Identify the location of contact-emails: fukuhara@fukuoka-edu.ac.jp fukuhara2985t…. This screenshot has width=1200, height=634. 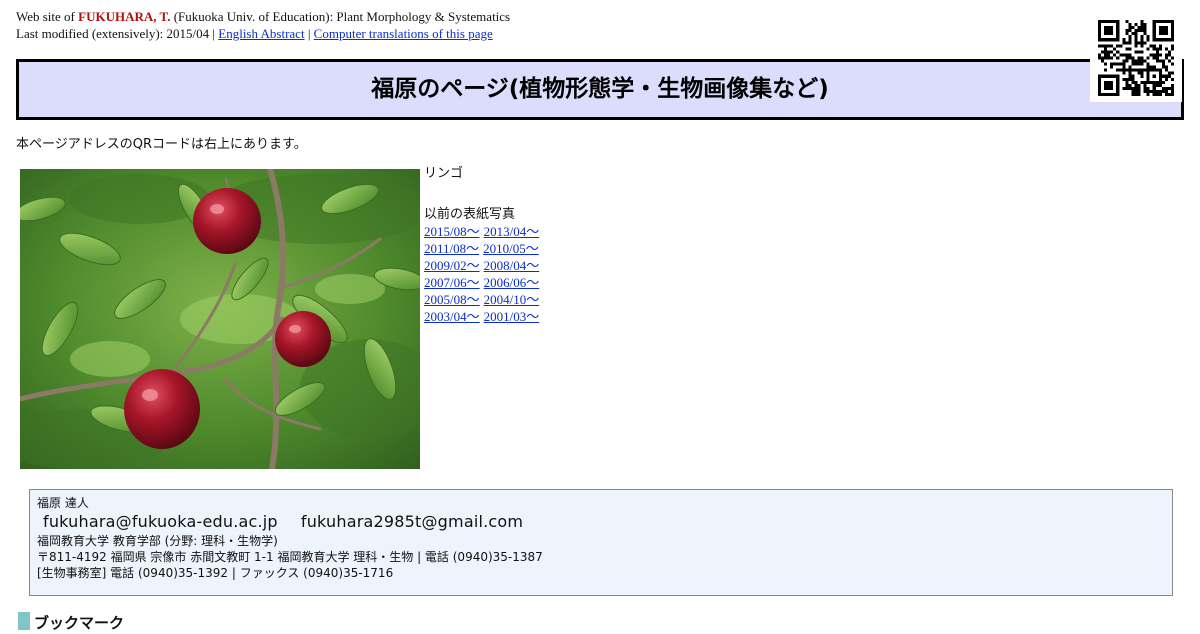
(604, 522).